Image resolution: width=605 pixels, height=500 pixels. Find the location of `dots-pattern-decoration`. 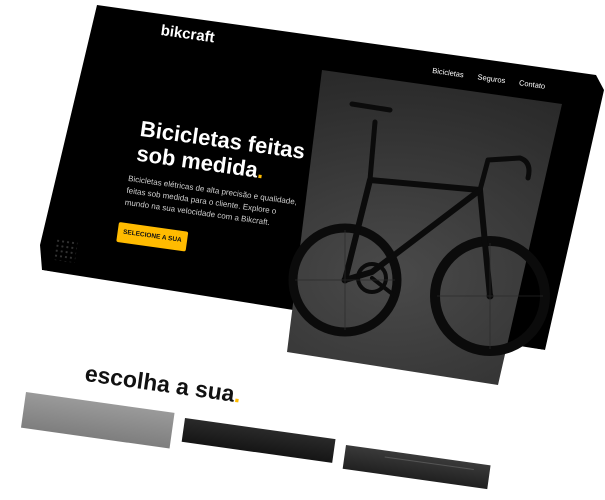

dots-pattern-decoration is located at coordinates (65, 250).